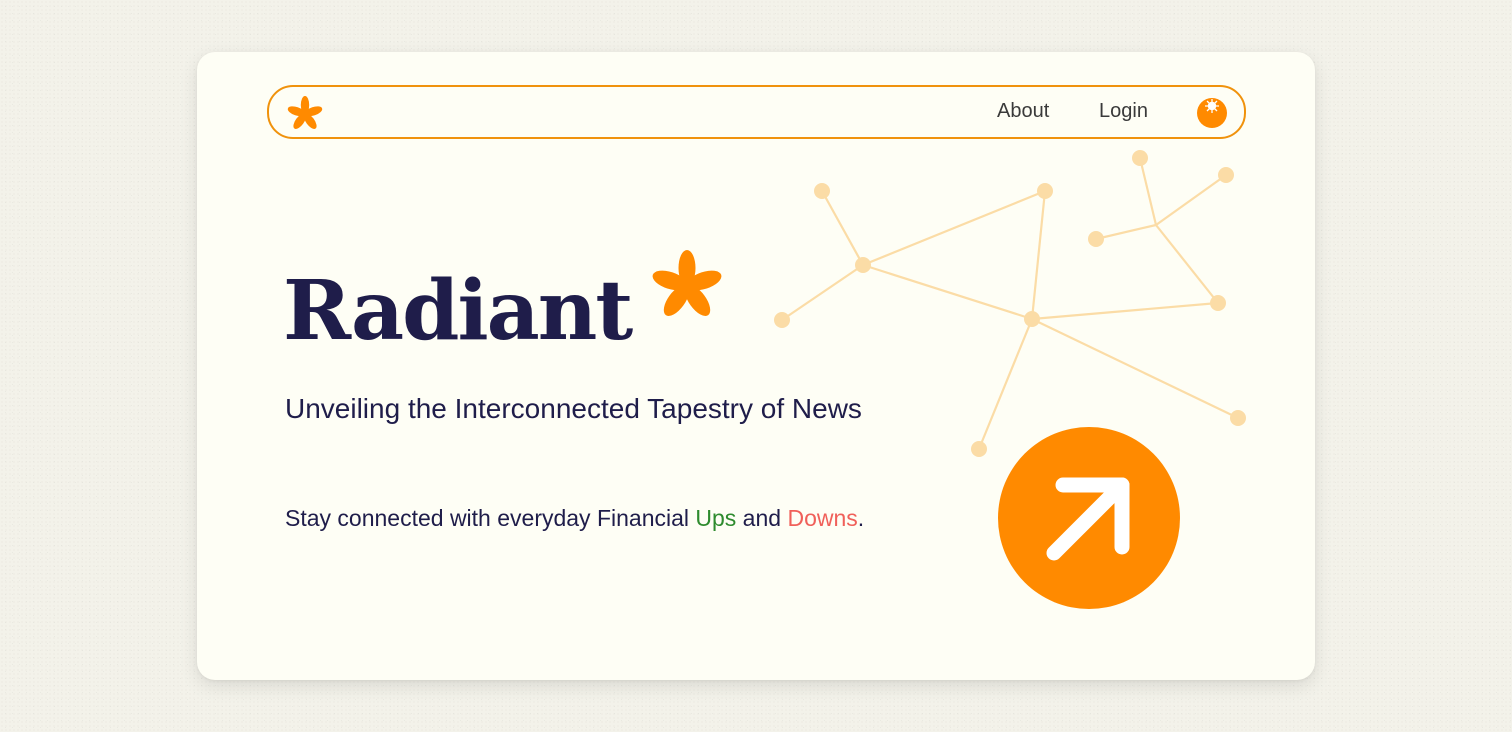 This screenshot has height=732, width=1512. I want to click on avatar-sun-icon, so click(1212, 113).